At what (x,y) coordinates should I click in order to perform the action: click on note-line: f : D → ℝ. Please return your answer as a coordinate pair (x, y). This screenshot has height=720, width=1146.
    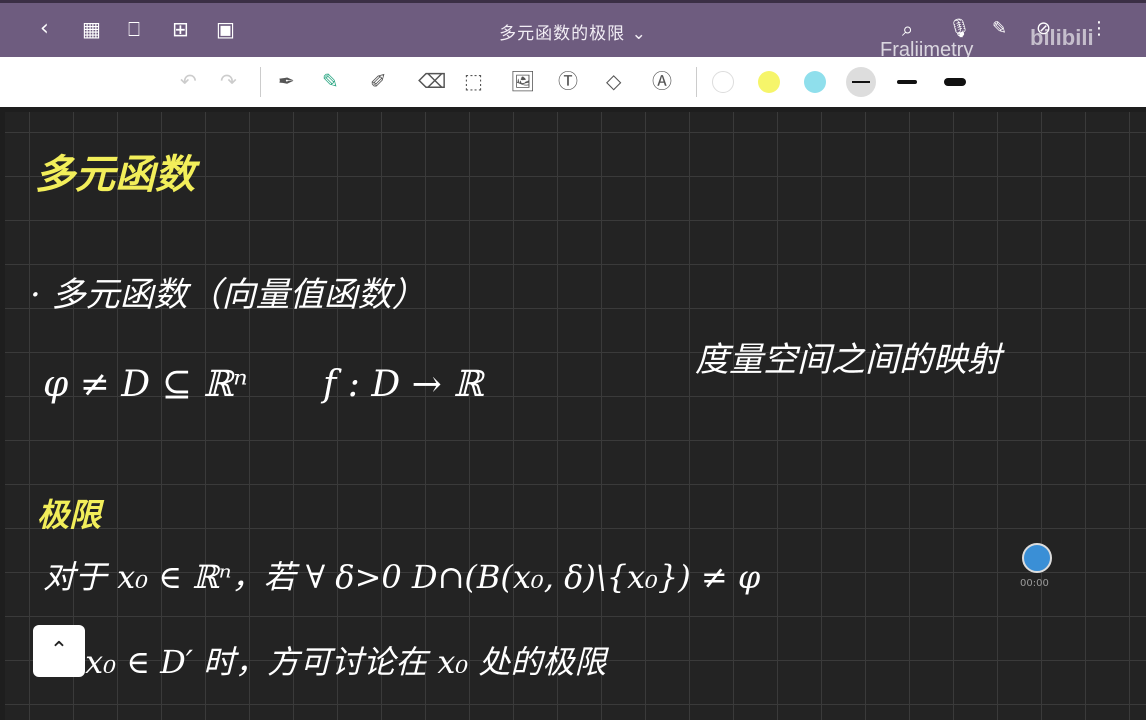
    Looking at the image, I should click on (403, 384).